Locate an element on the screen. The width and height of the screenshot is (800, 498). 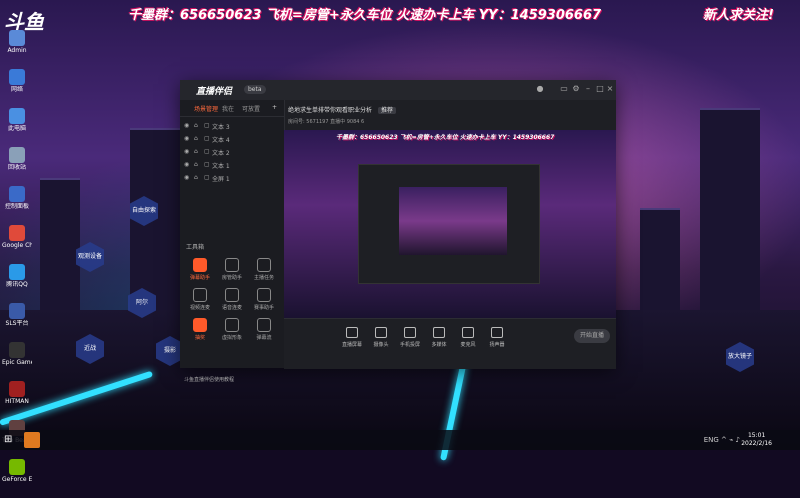
desktop-icon-label: 回收站 is located at coordinates (16, 167).